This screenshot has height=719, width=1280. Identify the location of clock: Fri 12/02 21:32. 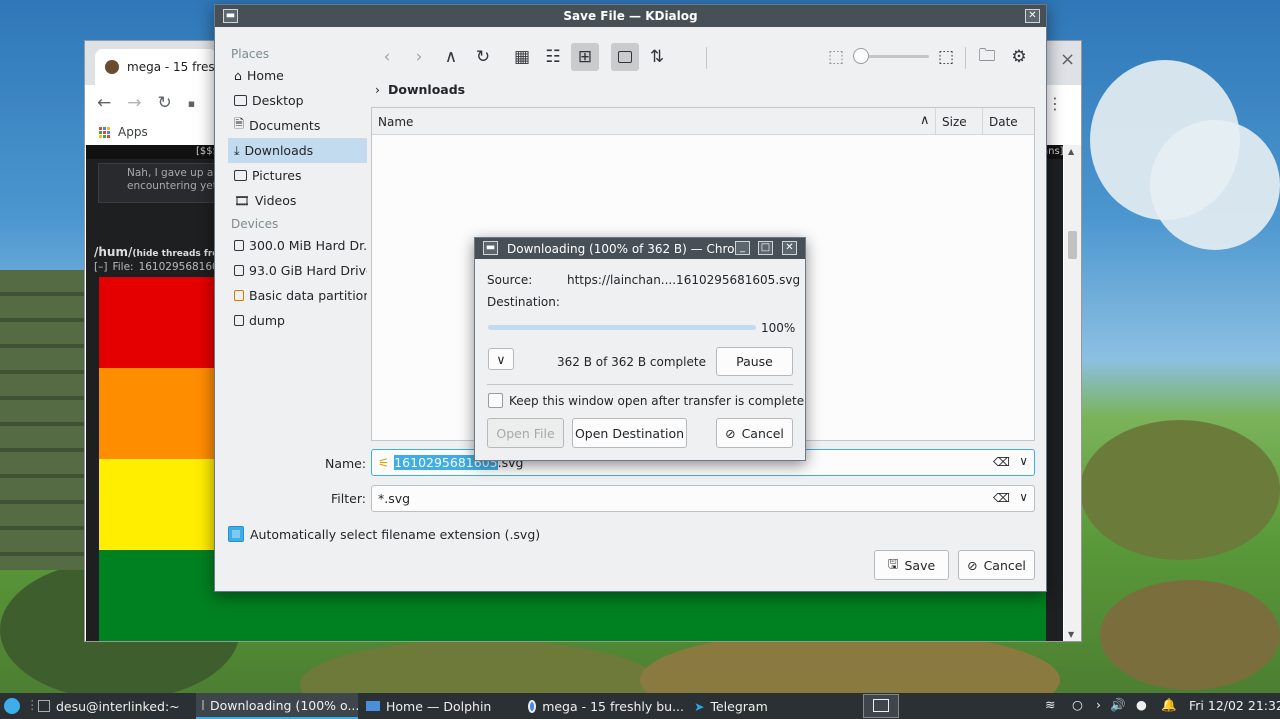
(1234, 705).